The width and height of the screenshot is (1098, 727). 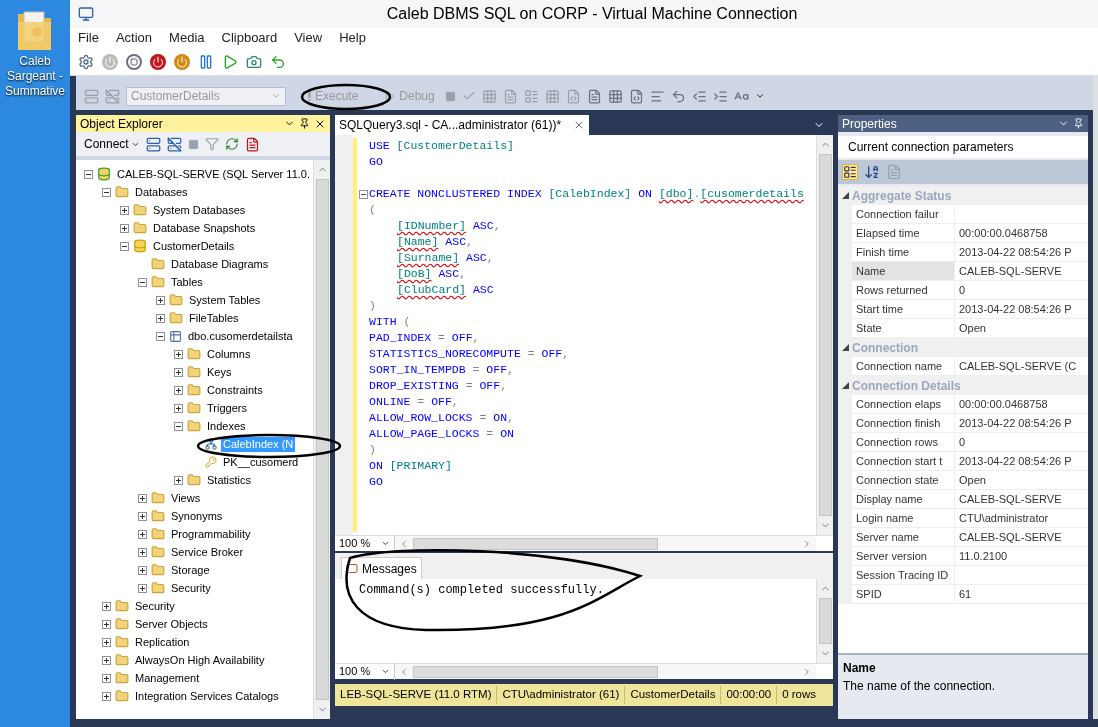 What do you see at coordinates (213, 174) in the screenshot?
I see `tree-item: CALEB-SQL-SERVE (SQL Server 11.0.` at bounding box center [213, 174].